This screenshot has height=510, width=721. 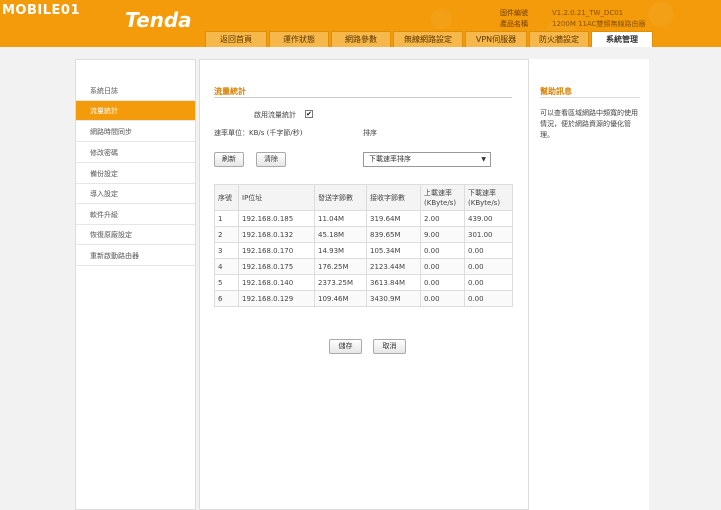 What do you see at coordinates (226, 234) in the screenshot?
I see `cell-index: 2` at bounding box center [226, 234].